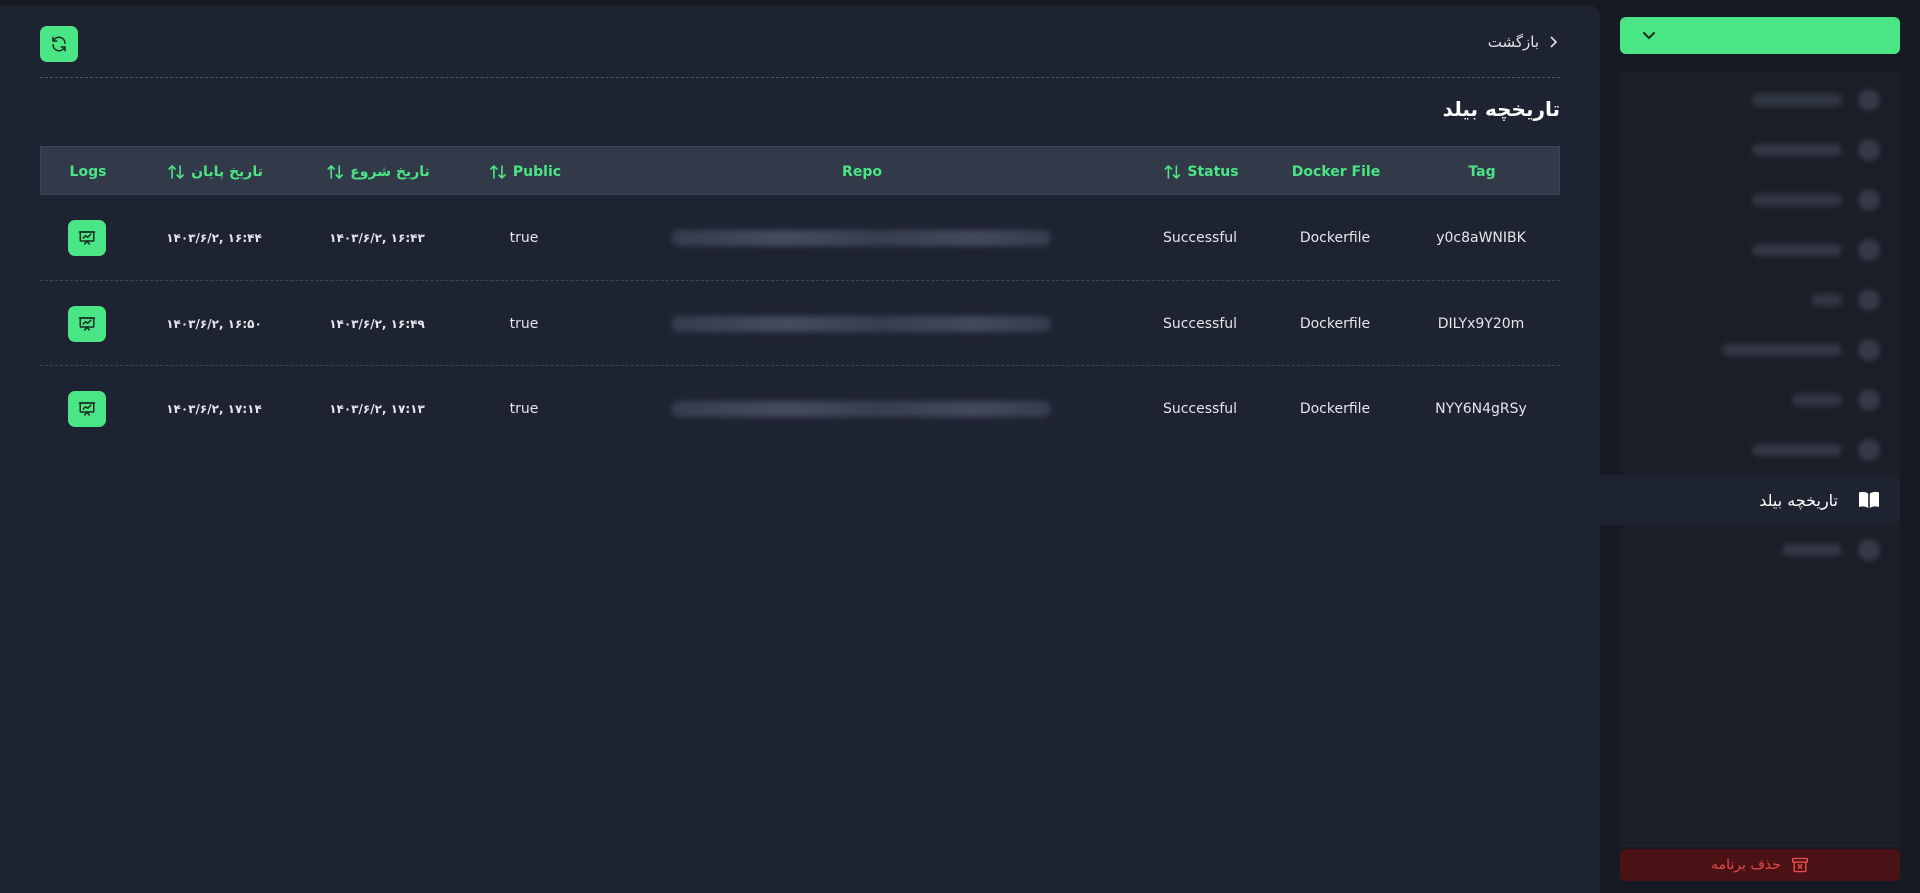 The height and width of the screenshot is (893, 1920). I want to click on back-link: بازگشت, so click(1523, 42).